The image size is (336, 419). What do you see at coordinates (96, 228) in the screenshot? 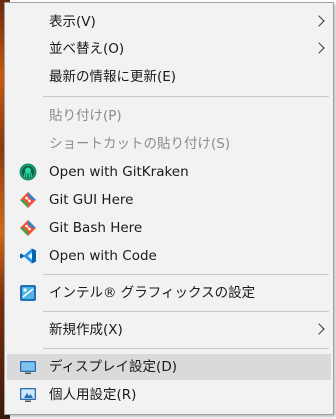
I see `menu-item-label: Git Bash Here` at bounding box center [96, 228].